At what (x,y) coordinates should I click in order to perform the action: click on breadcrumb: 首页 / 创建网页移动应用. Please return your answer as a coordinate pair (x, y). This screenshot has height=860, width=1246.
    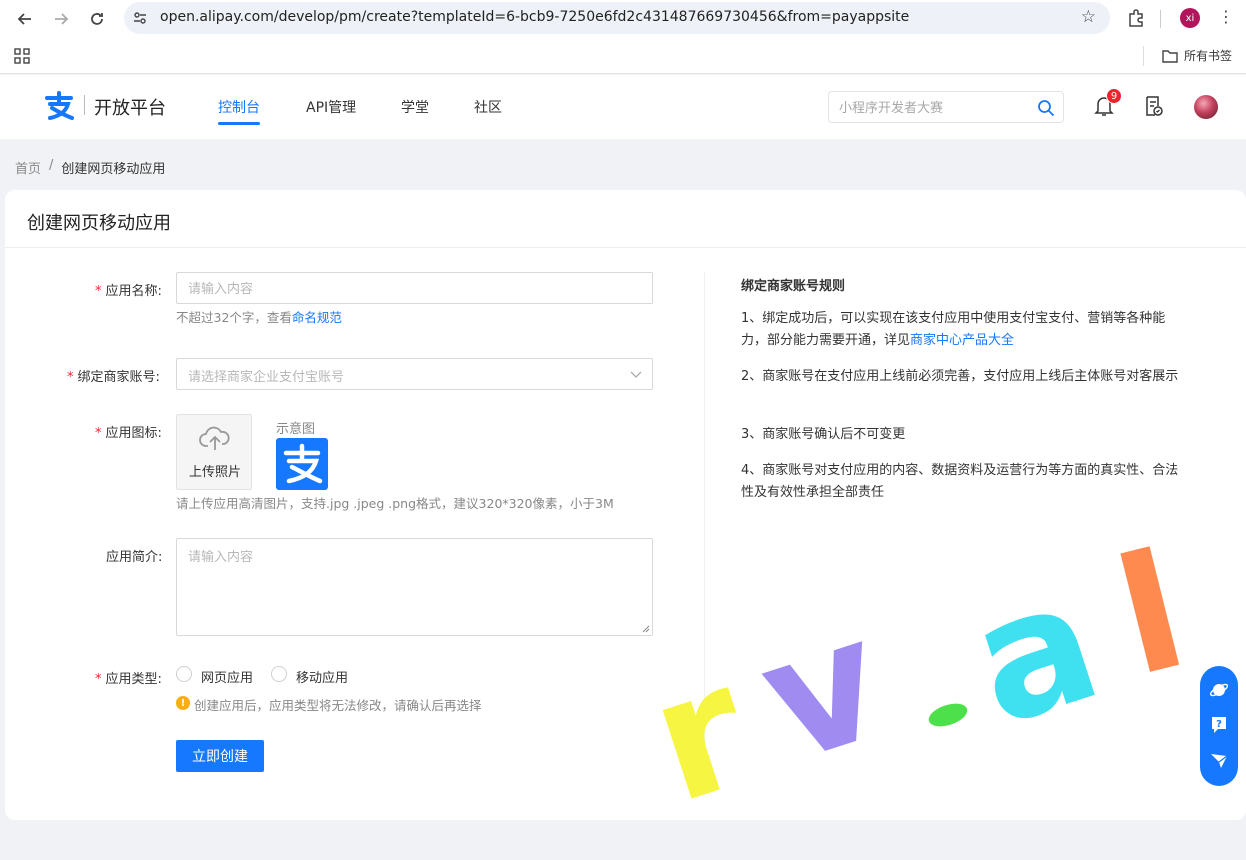
    Looking at the image, I should click on (90, 167).